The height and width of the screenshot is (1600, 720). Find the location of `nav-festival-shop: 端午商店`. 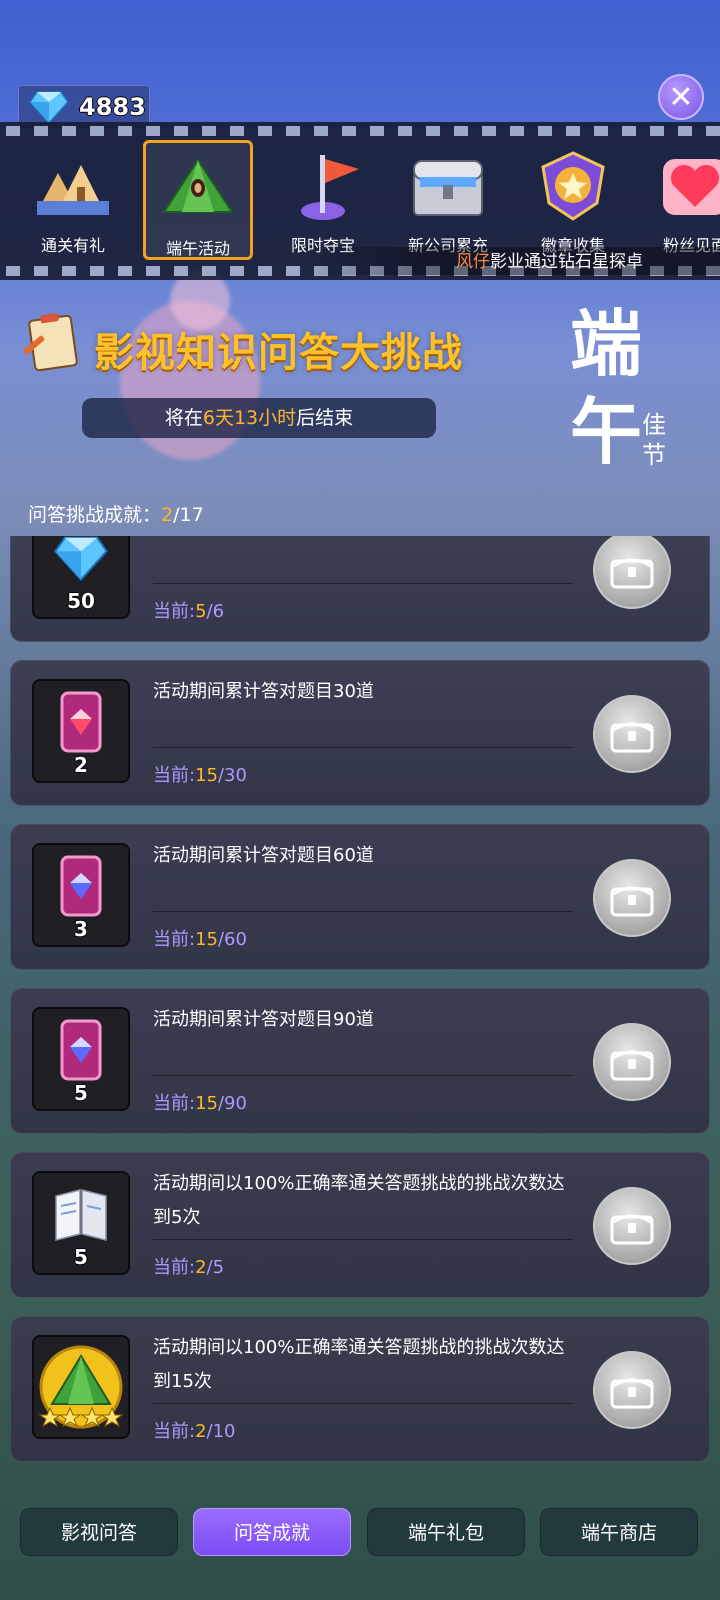

nav-festival-shop: 端午商店 is located at coordinates (619, 1532).